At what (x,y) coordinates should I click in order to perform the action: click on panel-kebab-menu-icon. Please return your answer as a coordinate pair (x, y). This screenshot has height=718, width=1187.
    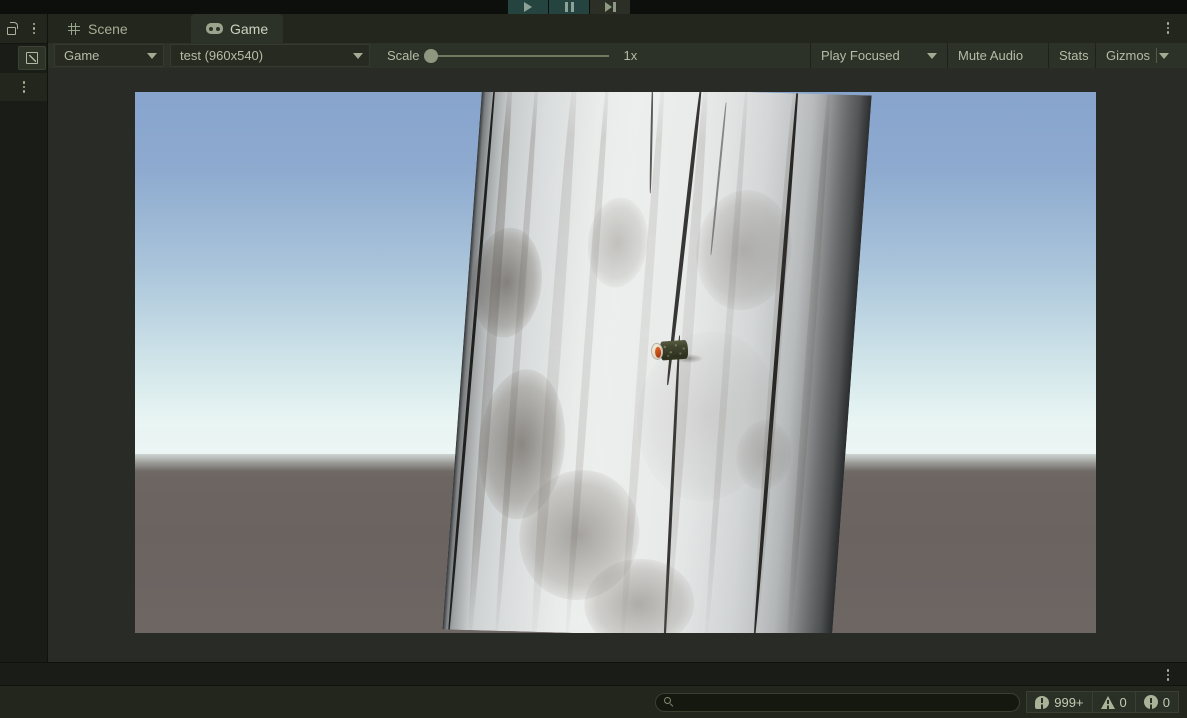
    Looking at the image, I should click on (1168, 28).